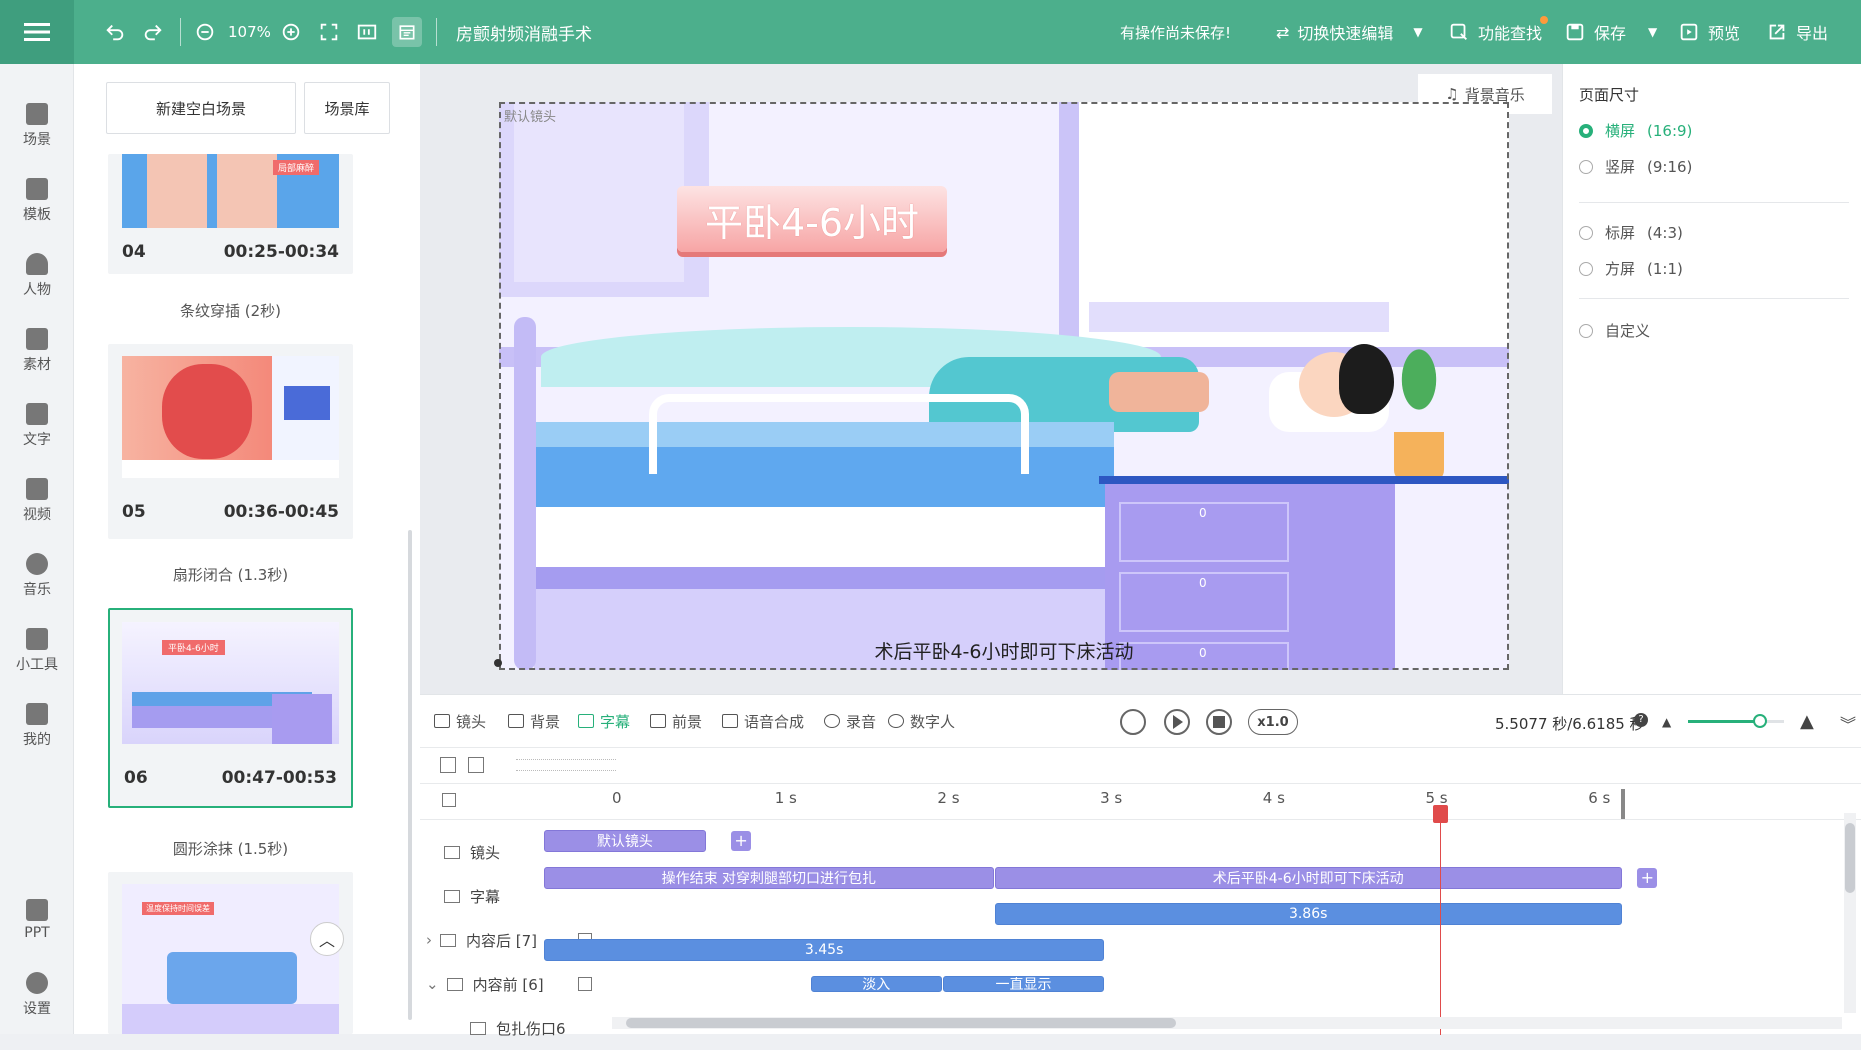 The width and height of the screenshot is (1861, 1050). What do you see at coordinates (812, 219) in the screenshot?
I see `banner-title: 平卧4-6小时` at bounding box center [812, 219].